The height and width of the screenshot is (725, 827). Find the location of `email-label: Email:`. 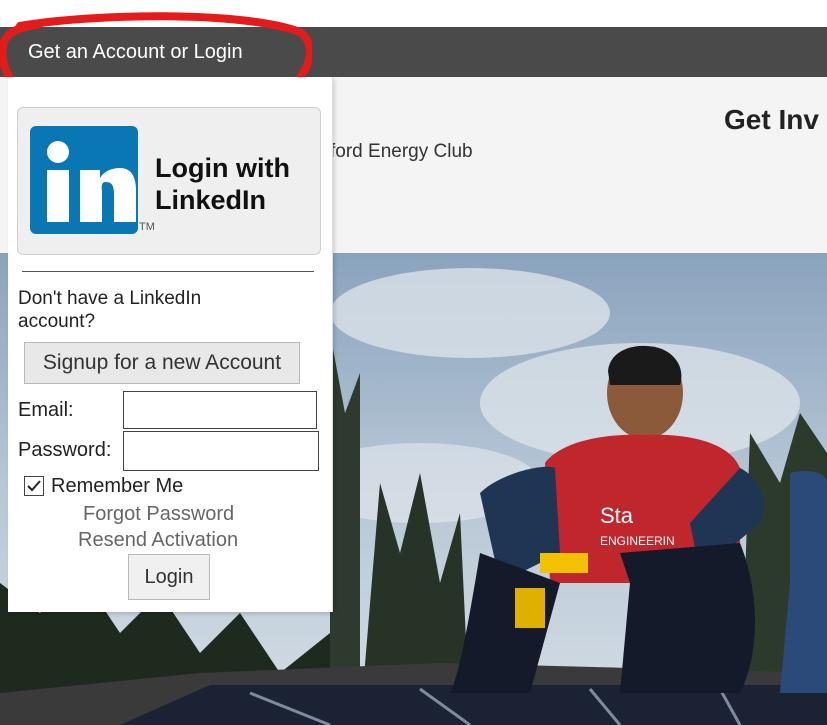

email-label: Email: is located at coordinates (46, 410).